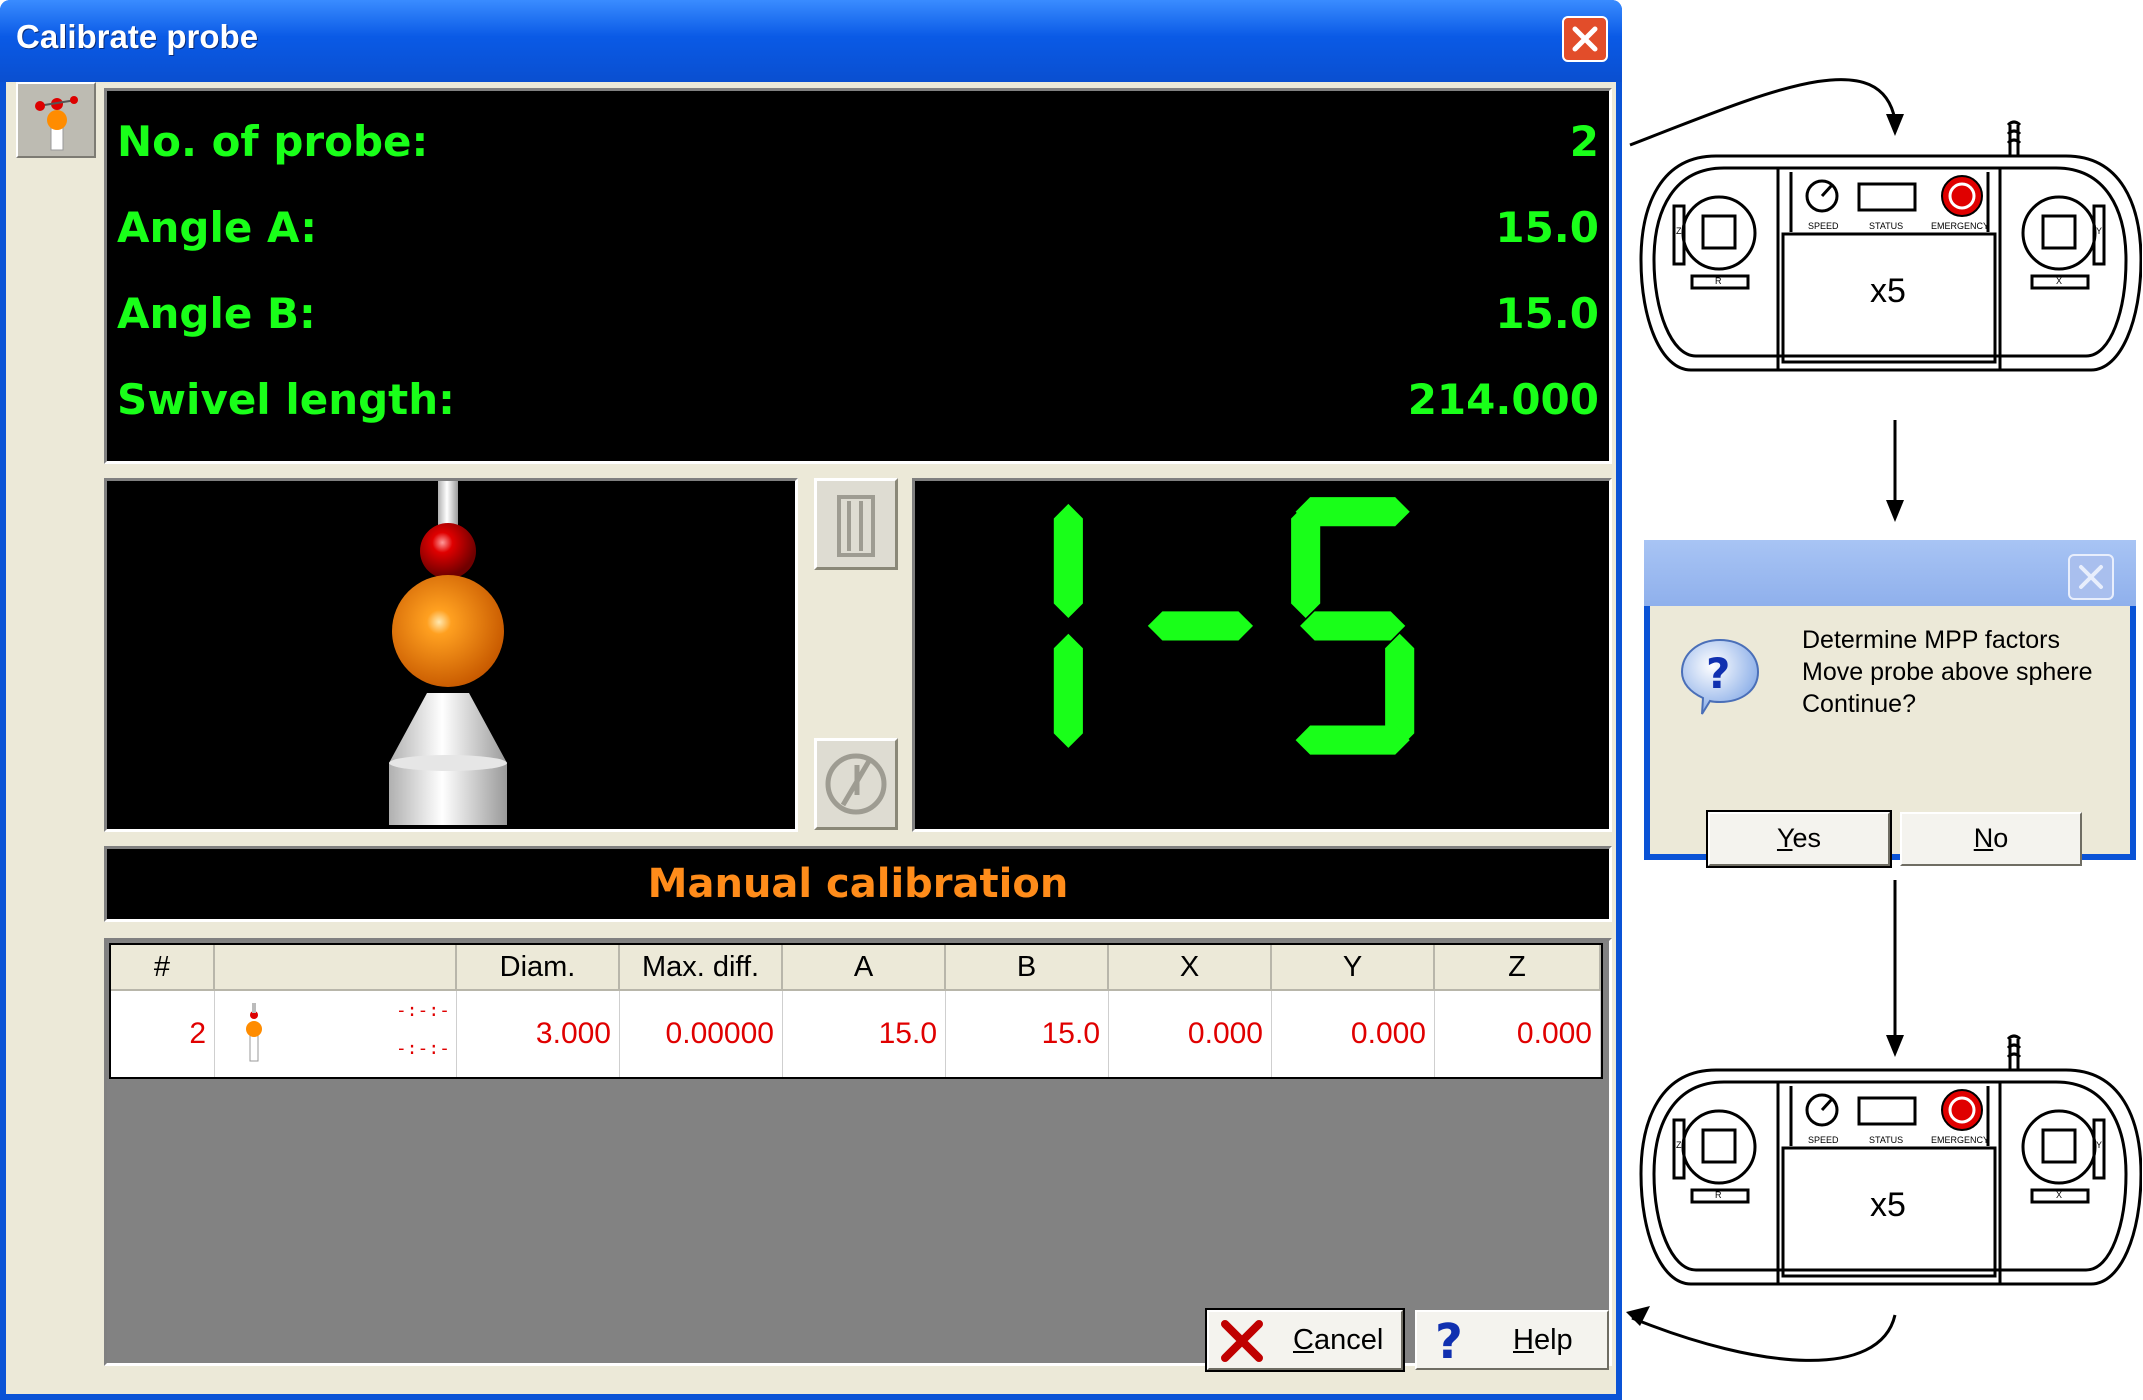 The height and width of the screenshot is (1400, 2143). What do you see at coordinates (864, 1034) in the screenshot?
I see `cell-a: 15.0` at bounding box center [864, 1034].